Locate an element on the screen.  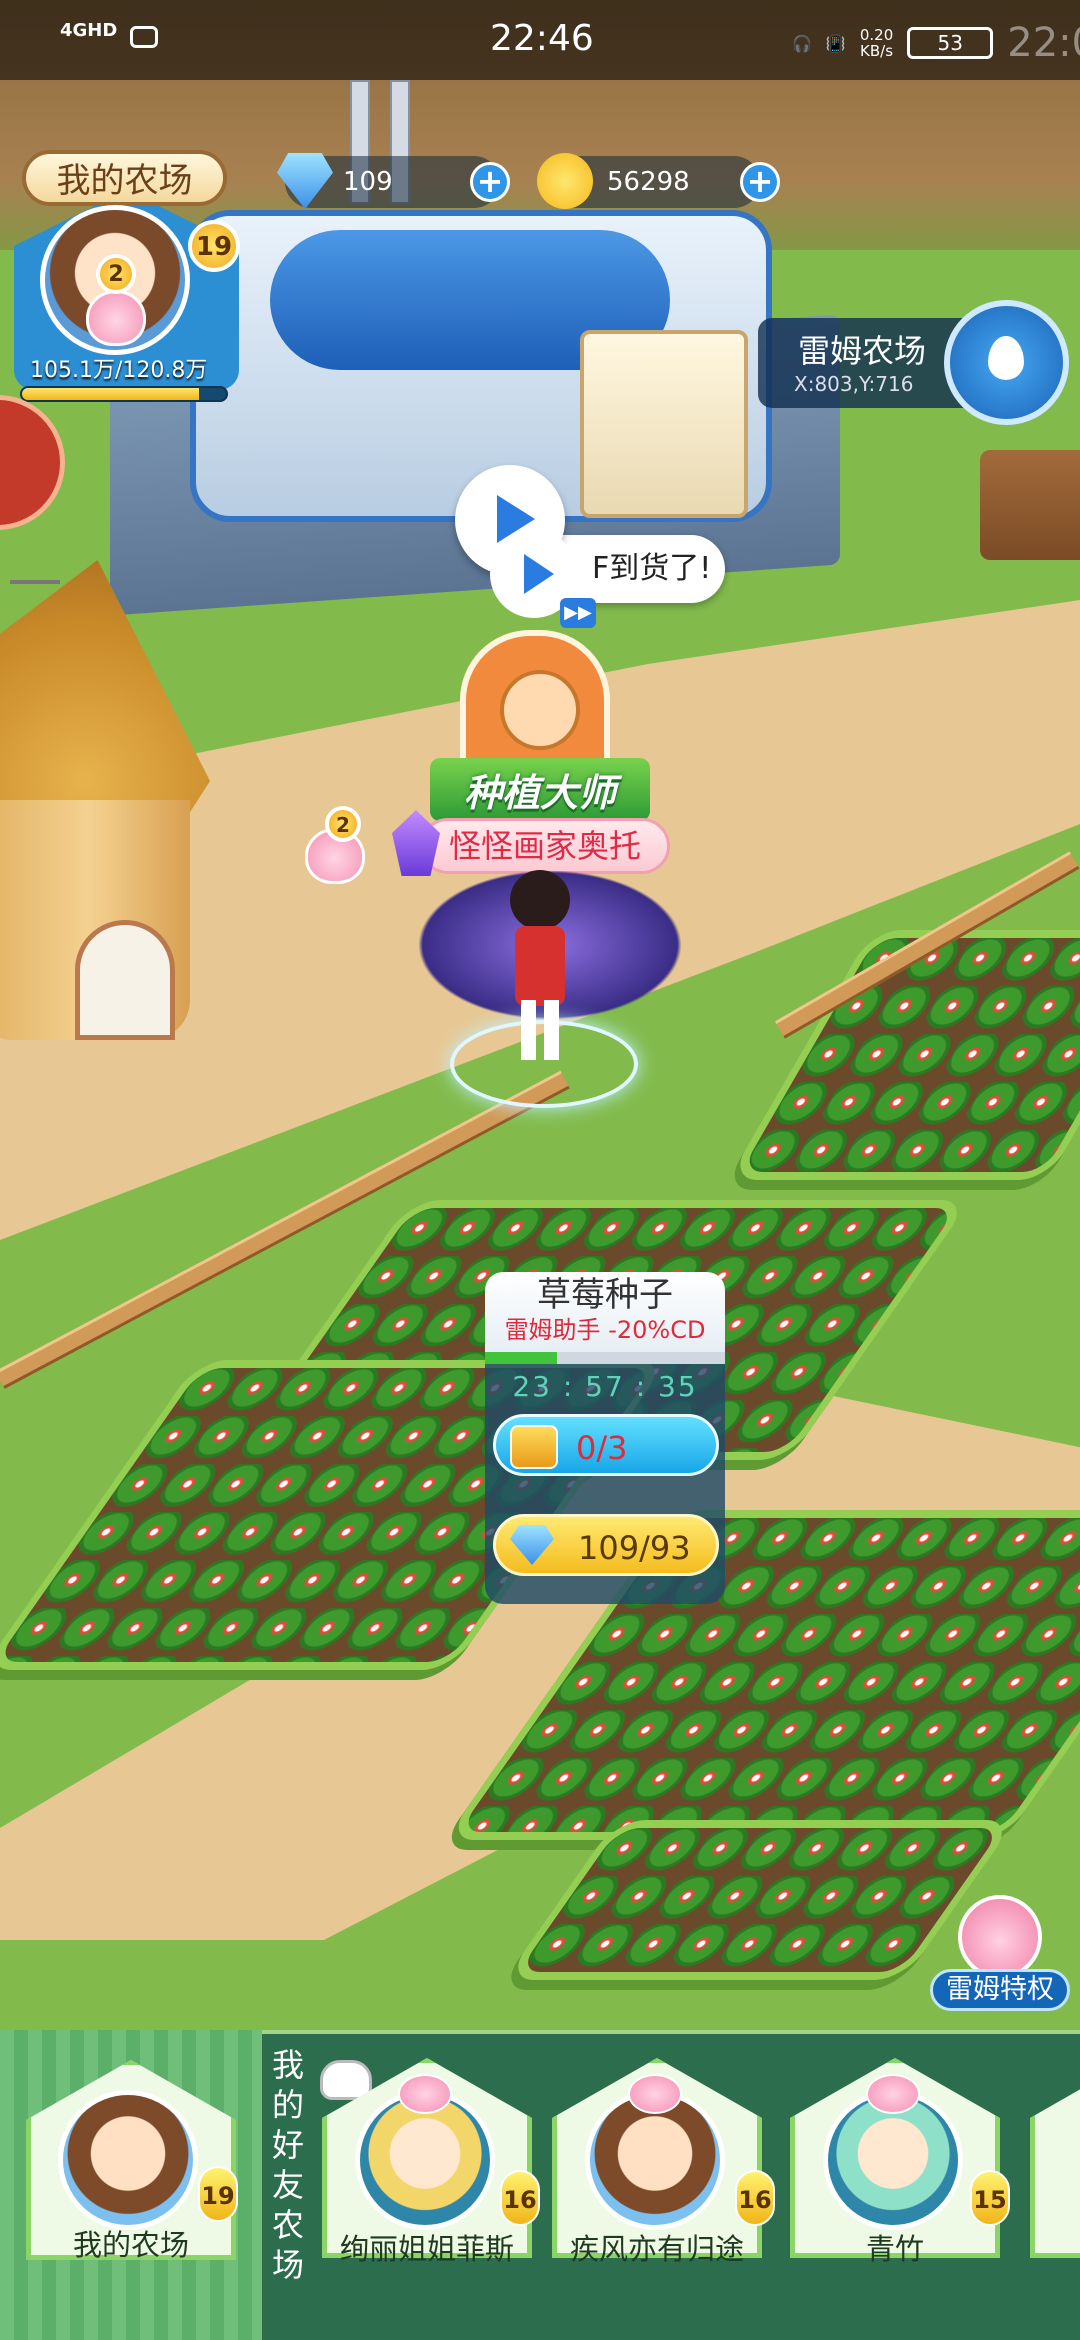
friends-title-char: 的 is located at coordinates (287, 2105).